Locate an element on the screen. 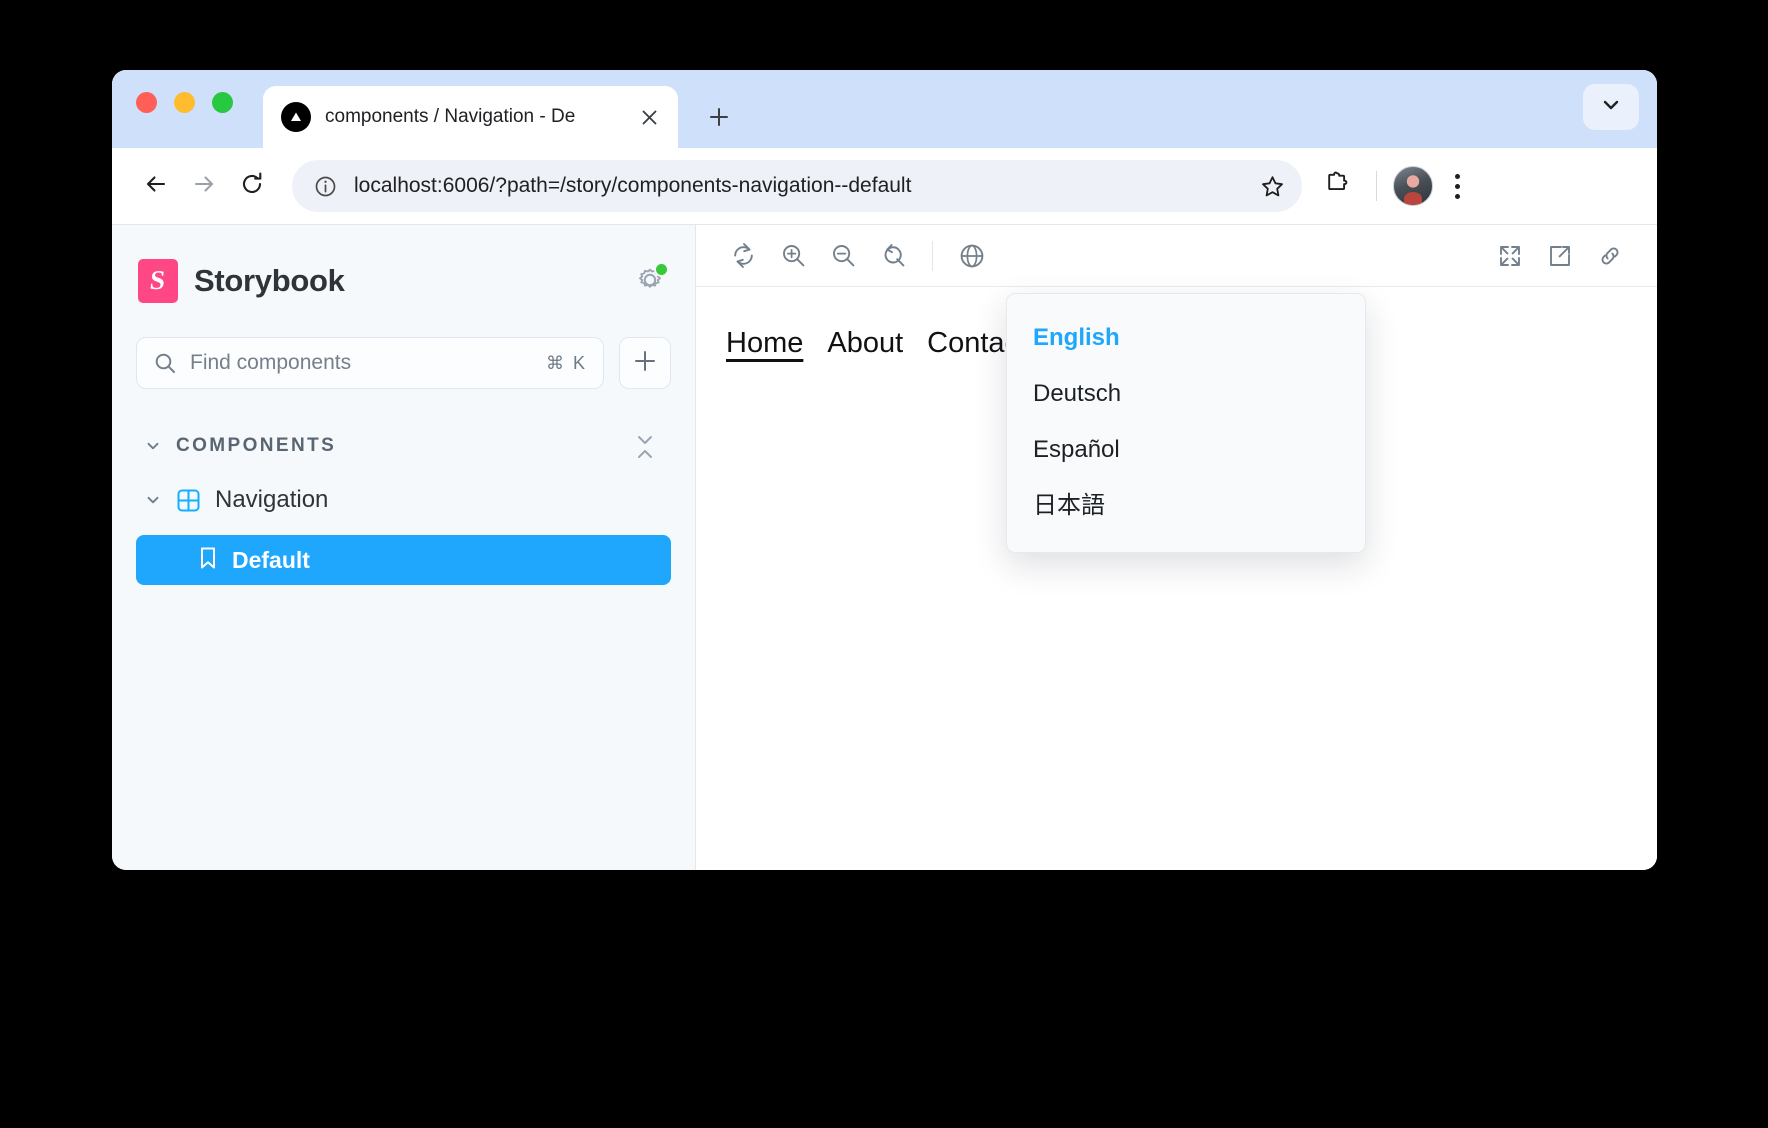  storybook-triangle-icon is located at coordinates (296, 117).